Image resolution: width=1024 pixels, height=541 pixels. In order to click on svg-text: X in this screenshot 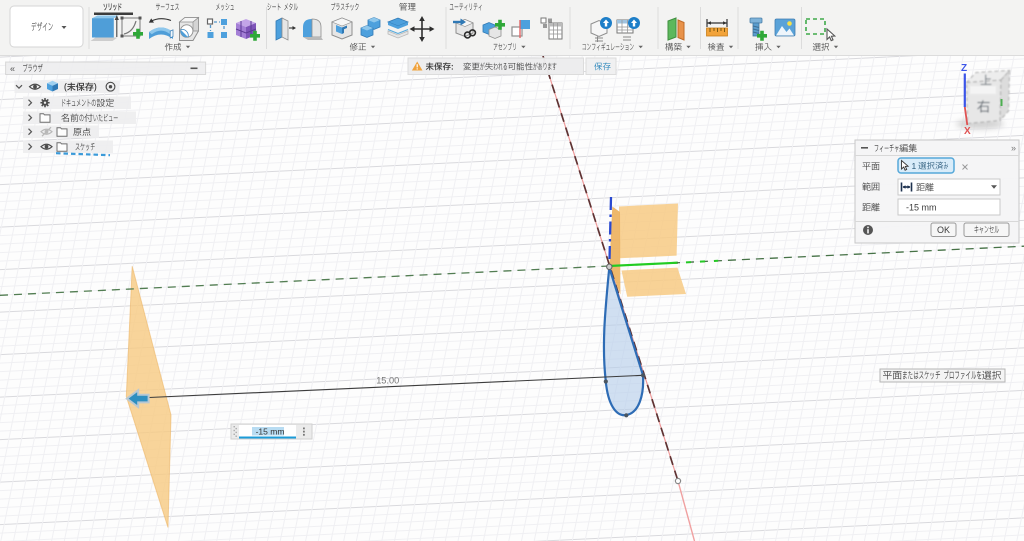, I will do `click(967, 131)`.